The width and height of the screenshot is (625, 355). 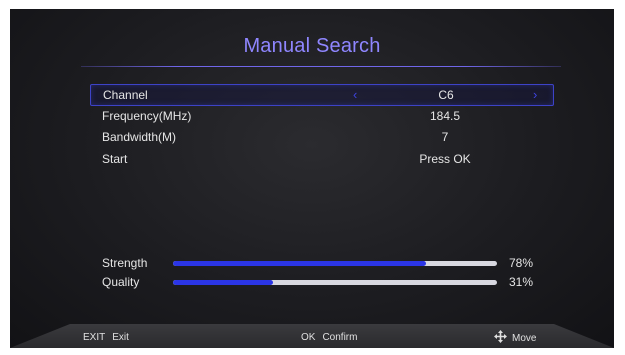 I want to click on page-title: Manual Search, so click(x=312, y=46).